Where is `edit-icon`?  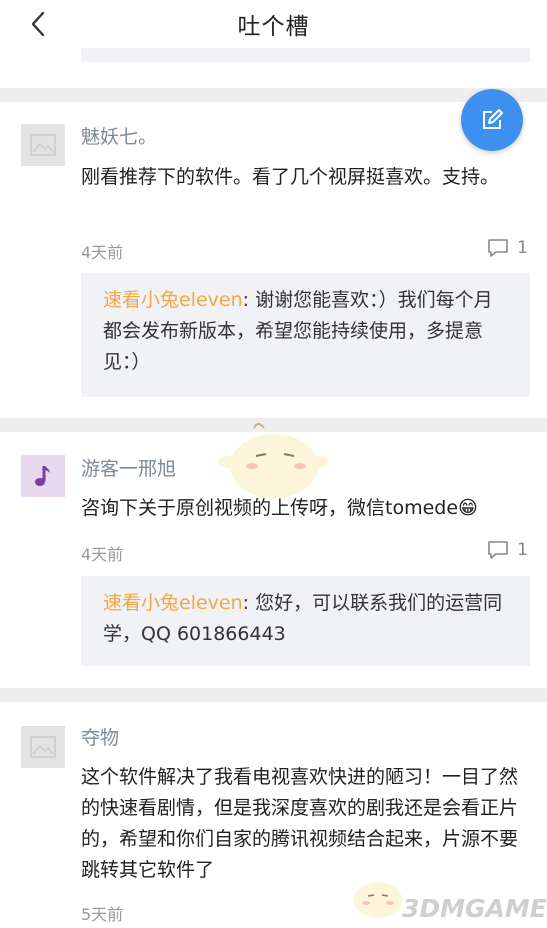
edit-icon is located at coordinates (493, 119).